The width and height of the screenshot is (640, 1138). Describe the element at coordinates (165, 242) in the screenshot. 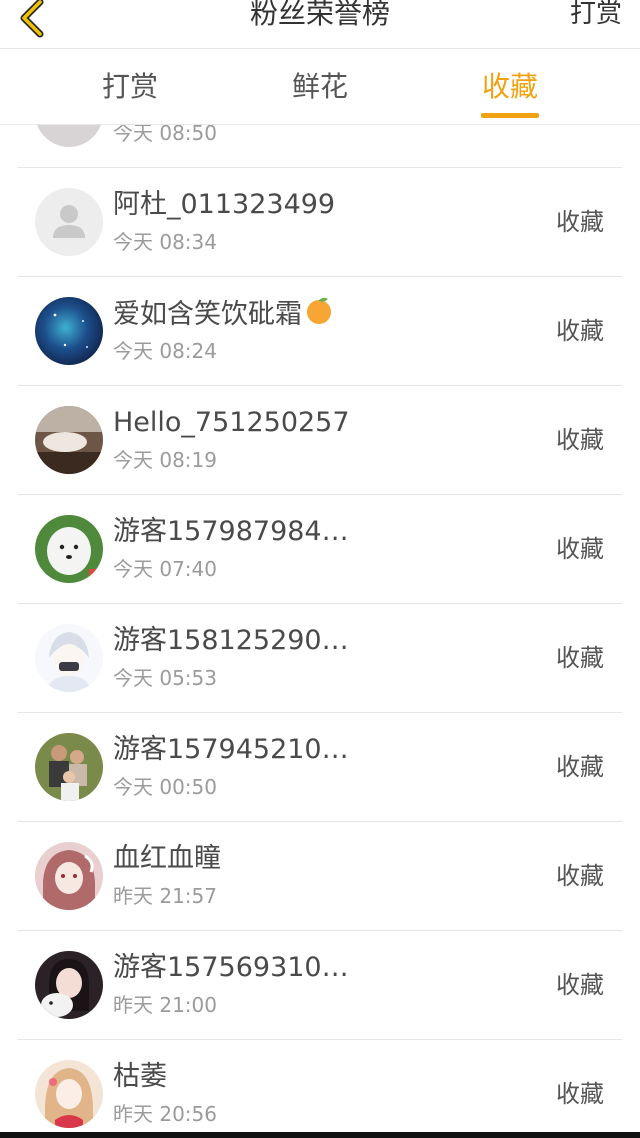

I see `timestamp: 今天 08:34` at that location.